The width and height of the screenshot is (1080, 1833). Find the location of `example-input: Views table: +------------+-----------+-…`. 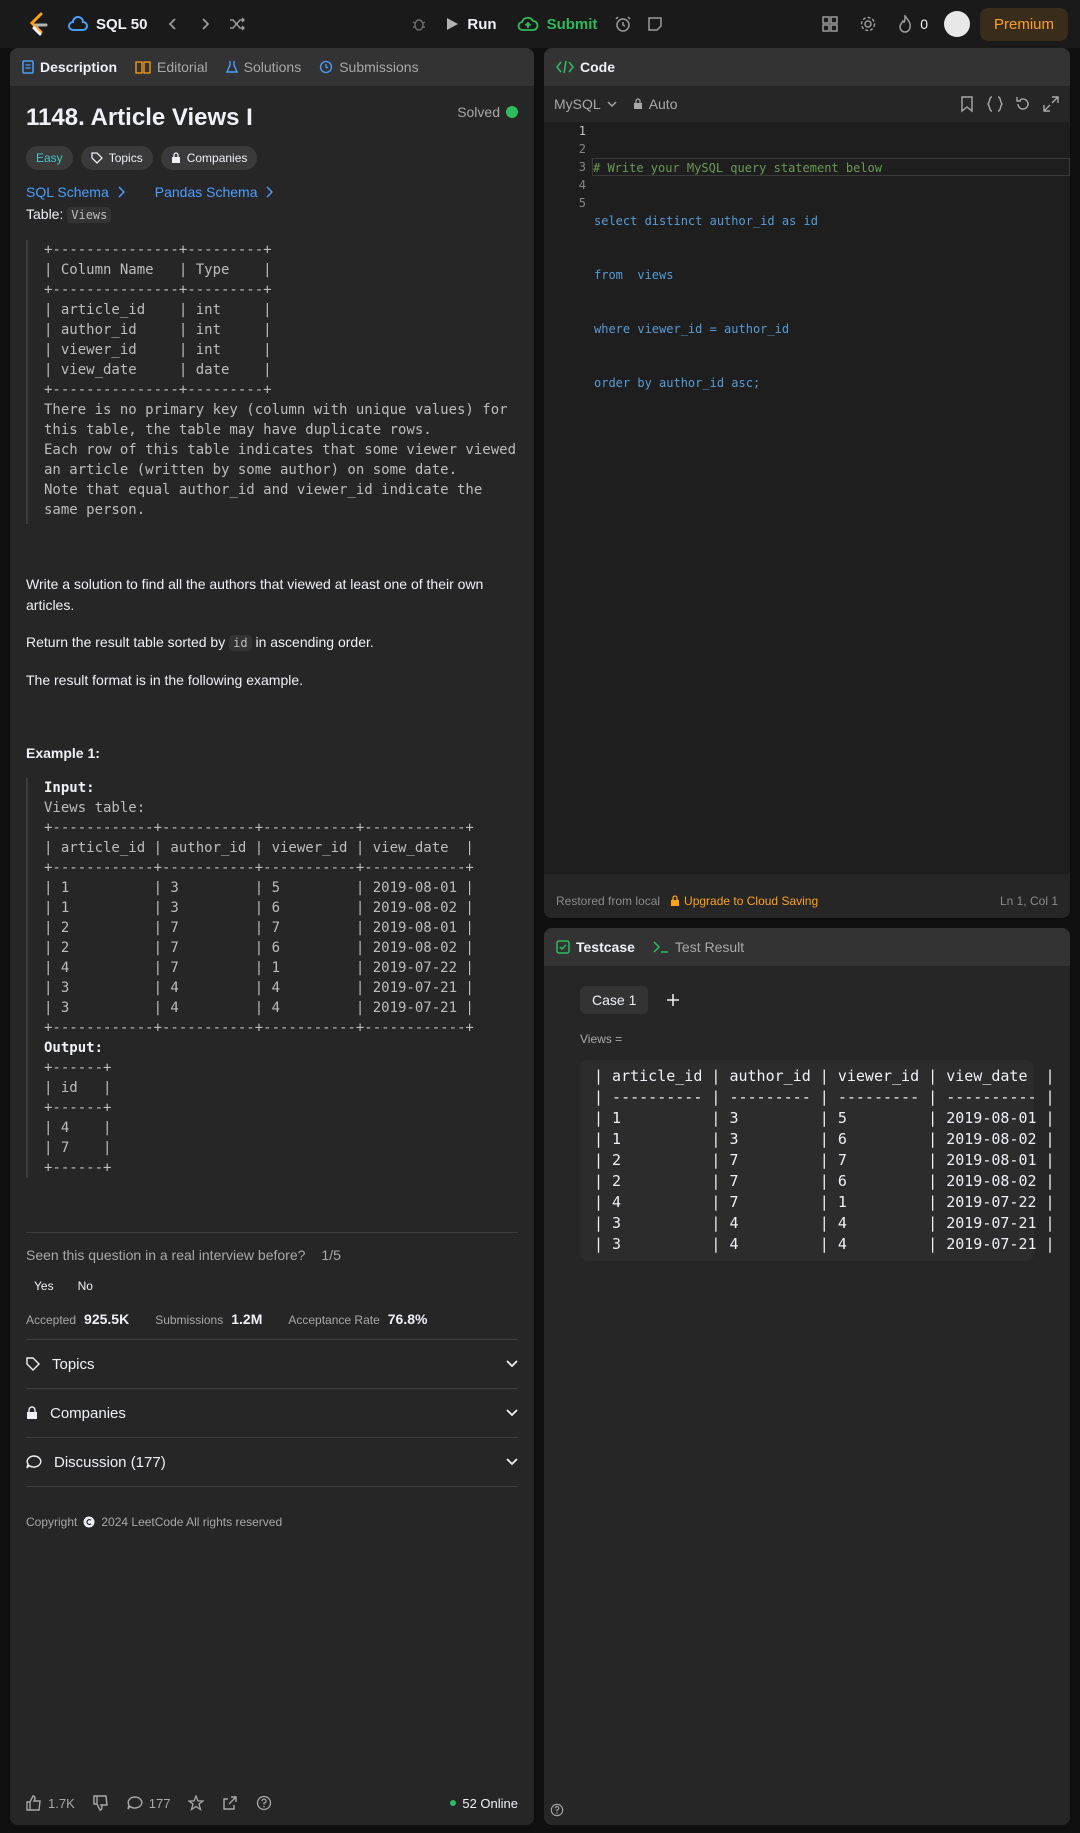

example-input: Views table: +------------+-----------+-… is located at coordinates (259, 918).